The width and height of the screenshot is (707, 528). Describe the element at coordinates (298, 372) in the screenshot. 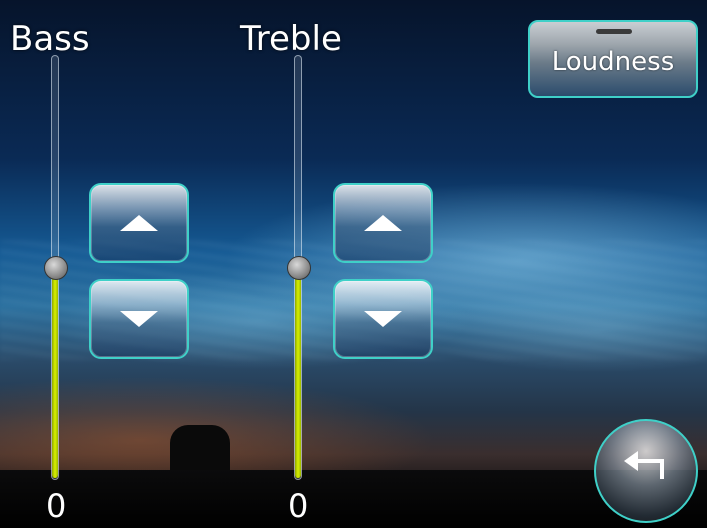

I see `treble-slider-level-fill` at that location.